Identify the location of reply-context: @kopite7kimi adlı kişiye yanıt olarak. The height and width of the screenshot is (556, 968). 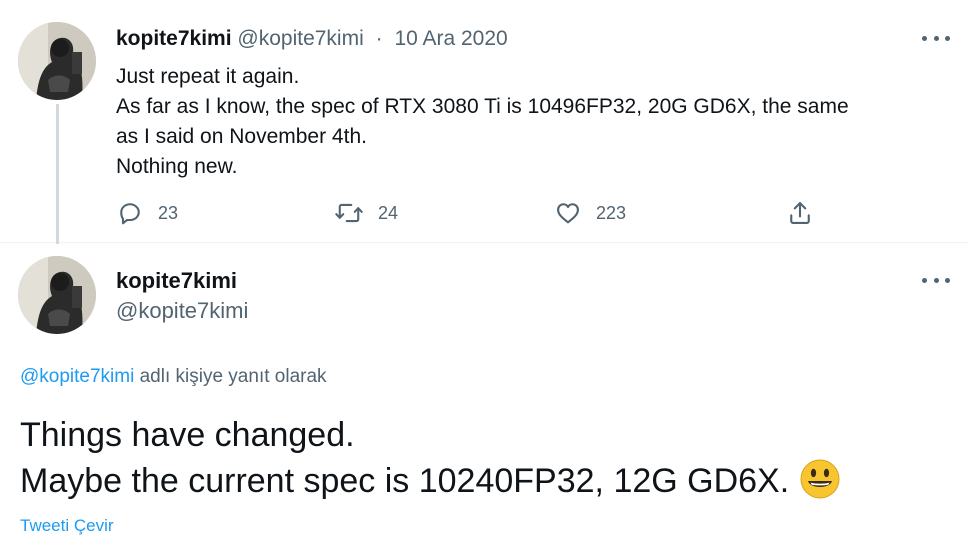
(173, 377).